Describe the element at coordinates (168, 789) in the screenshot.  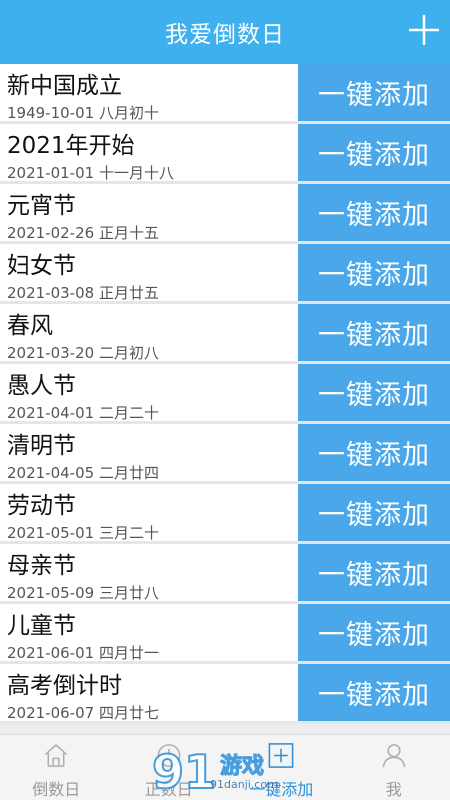
I see `tab-label: 正数日` at that location.